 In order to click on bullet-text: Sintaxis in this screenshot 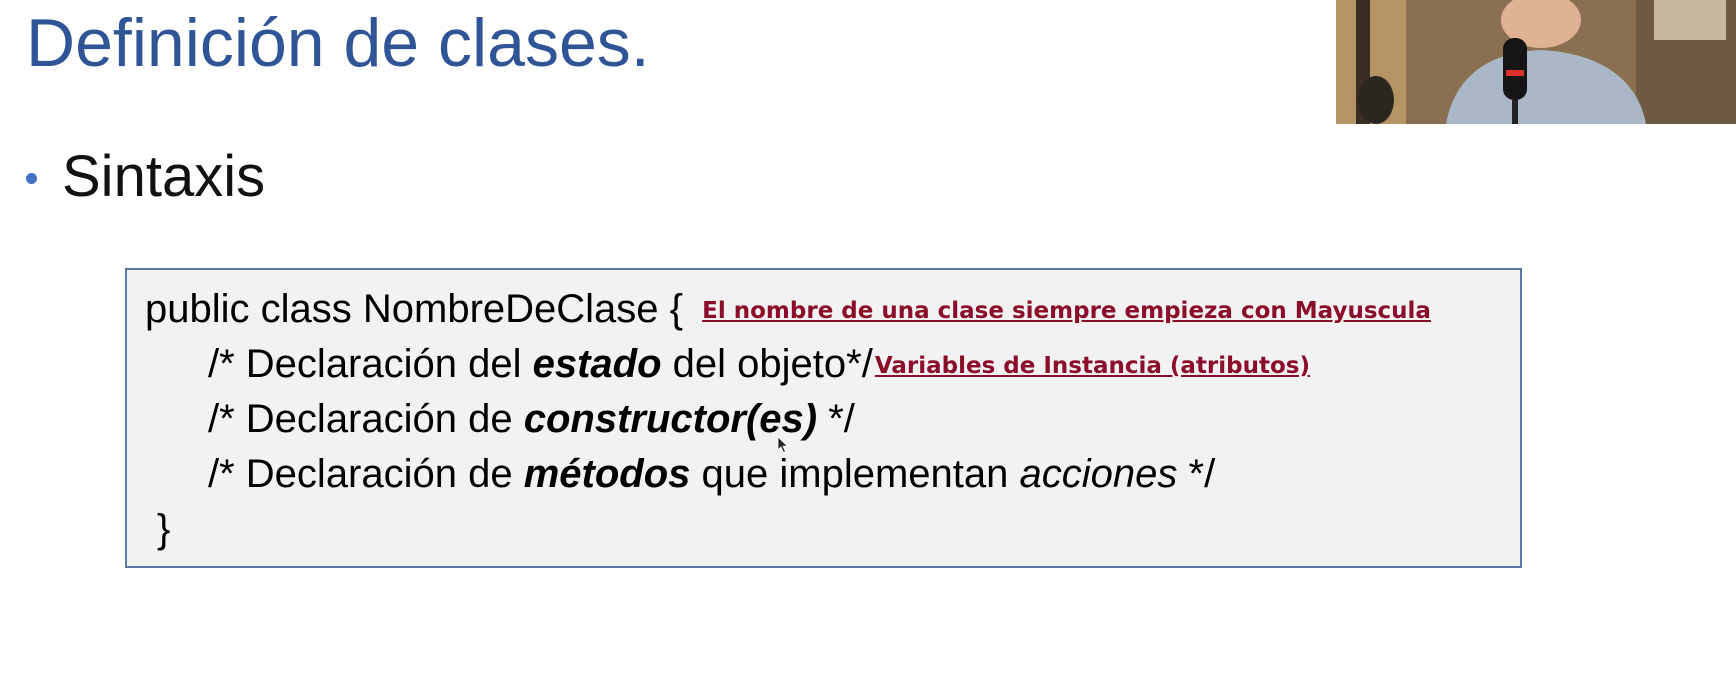, I will do `click(164, 176)`.